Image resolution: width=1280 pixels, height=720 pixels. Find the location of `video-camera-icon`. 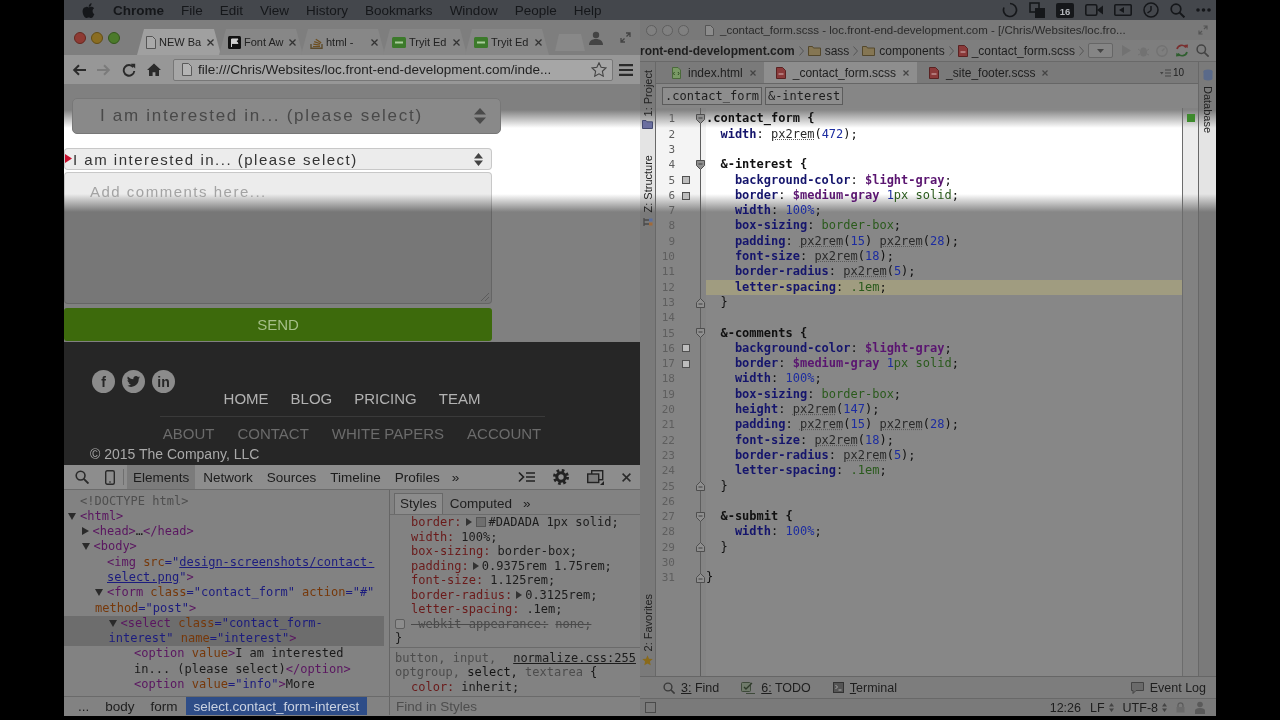

video-camera-icon is located at coordinates (1094, 10).